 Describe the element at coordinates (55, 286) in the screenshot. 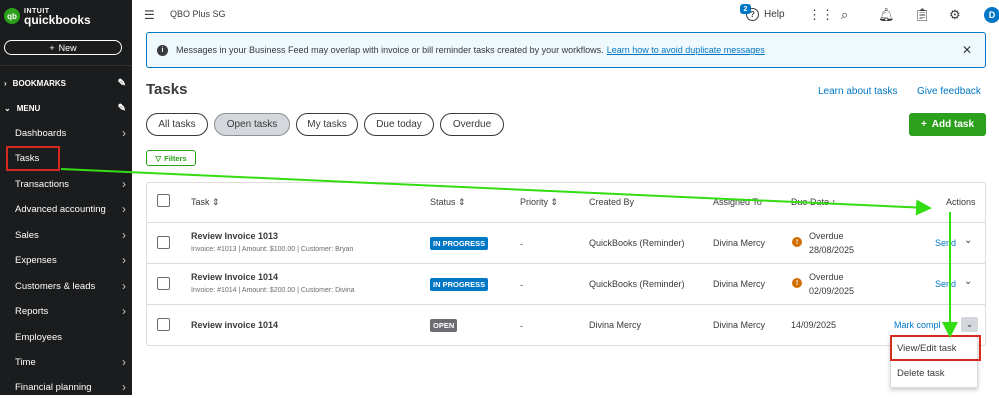

I see `sidebar-item-label: Customers & leads` at that location.